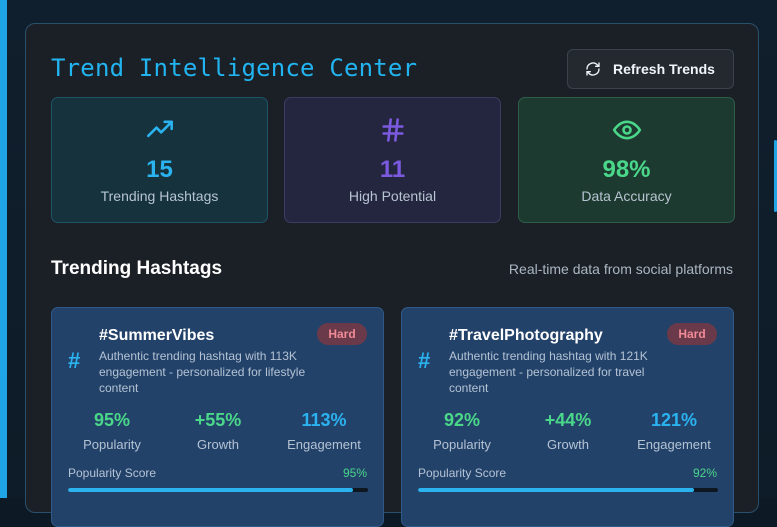 The height and width of the screenshot is (527, 777). I want to click on stat-label: Trending Hashtags, so click(159, 196).